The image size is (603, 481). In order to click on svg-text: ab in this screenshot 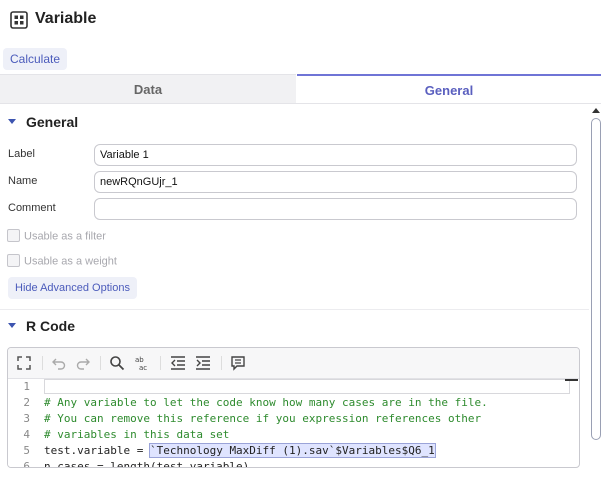, I will do `click(139, 360)`.